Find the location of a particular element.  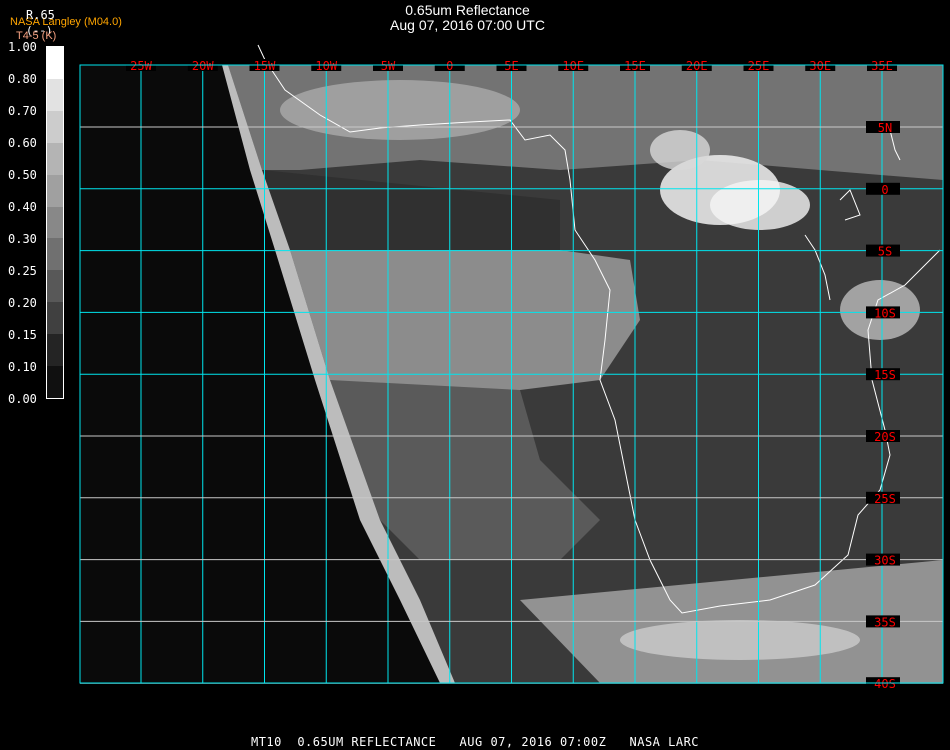

latitude-label: 15S is located at coordinates (885, 375).